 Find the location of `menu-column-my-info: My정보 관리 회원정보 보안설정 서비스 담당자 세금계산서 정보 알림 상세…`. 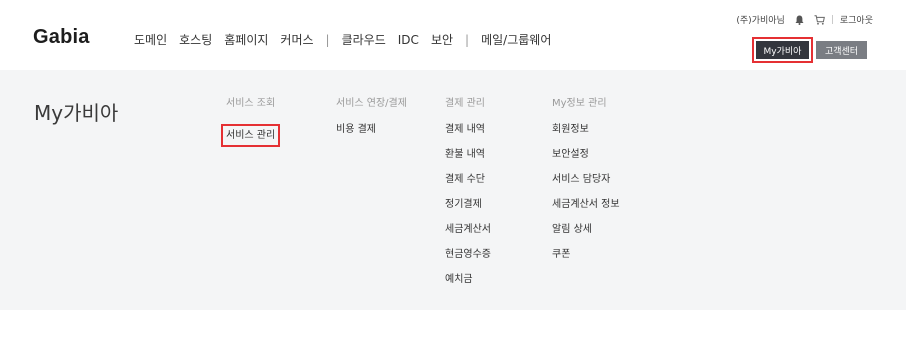

menu-column-my-info: My정보 관리 회원정보 보안설정 서비스 담당자 세금계산서 정보 알림 상세… is located at coordinates (586, 185).